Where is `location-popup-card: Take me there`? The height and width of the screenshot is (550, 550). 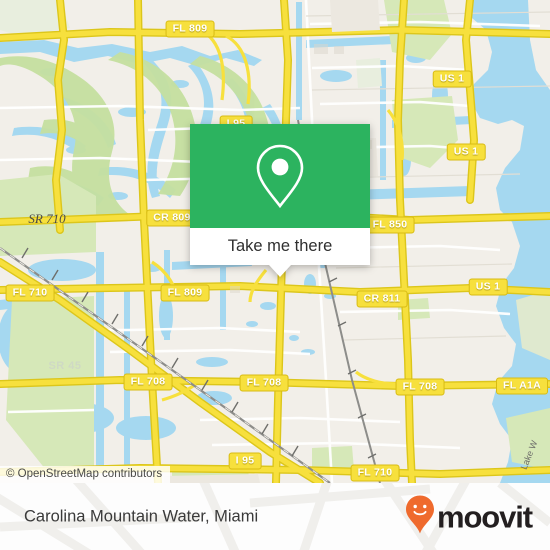
location-popup-card: Take me there is located at coordinates (280, 200).